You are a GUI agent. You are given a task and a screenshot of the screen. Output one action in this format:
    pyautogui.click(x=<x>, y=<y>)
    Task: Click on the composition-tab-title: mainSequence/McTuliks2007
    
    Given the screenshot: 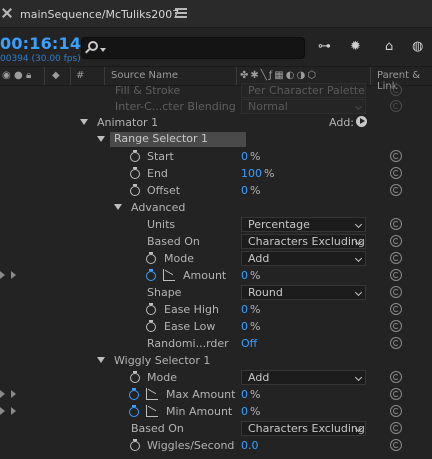 What is the action you would take?
    pyautogui.click(x=99, y=14)
    